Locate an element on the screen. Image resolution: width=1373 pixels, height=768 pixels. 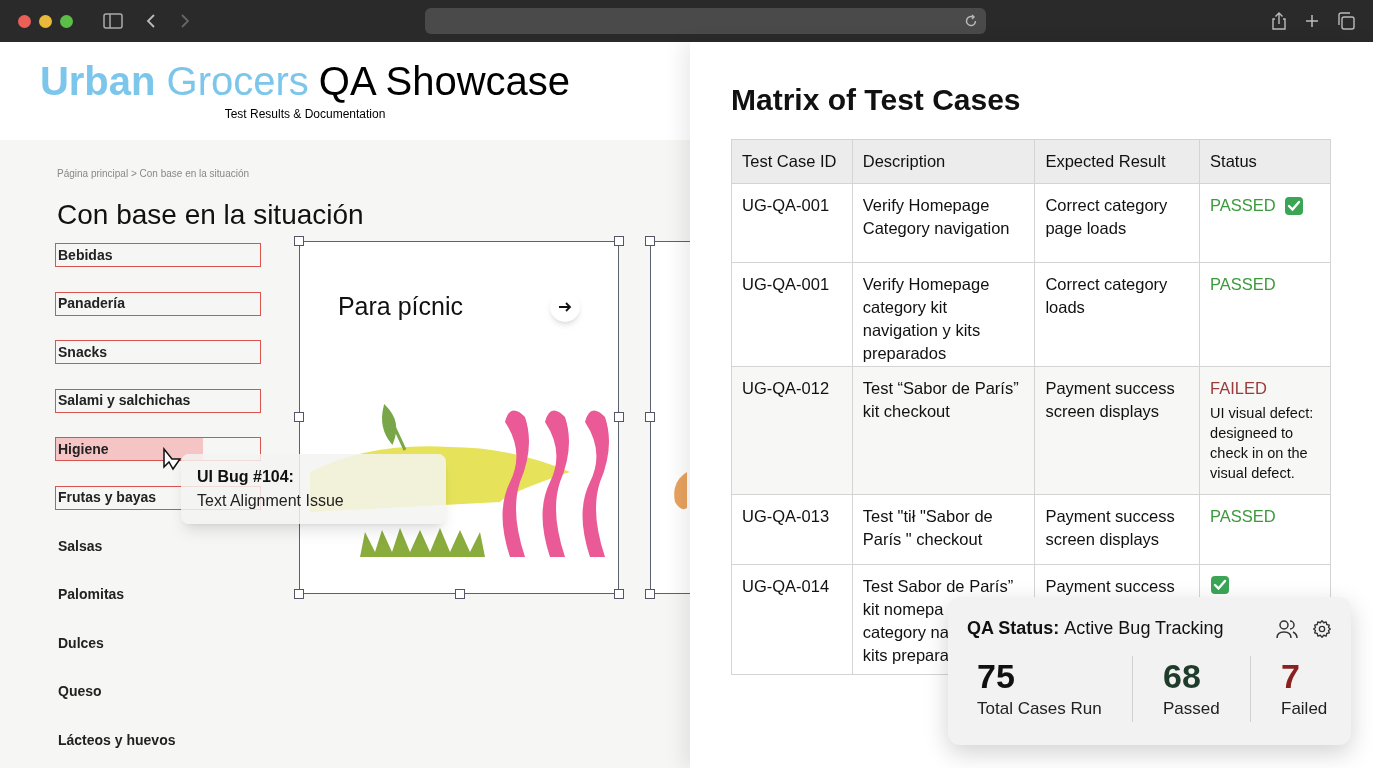
tabs-icon is located at coordinates (1346, 21).